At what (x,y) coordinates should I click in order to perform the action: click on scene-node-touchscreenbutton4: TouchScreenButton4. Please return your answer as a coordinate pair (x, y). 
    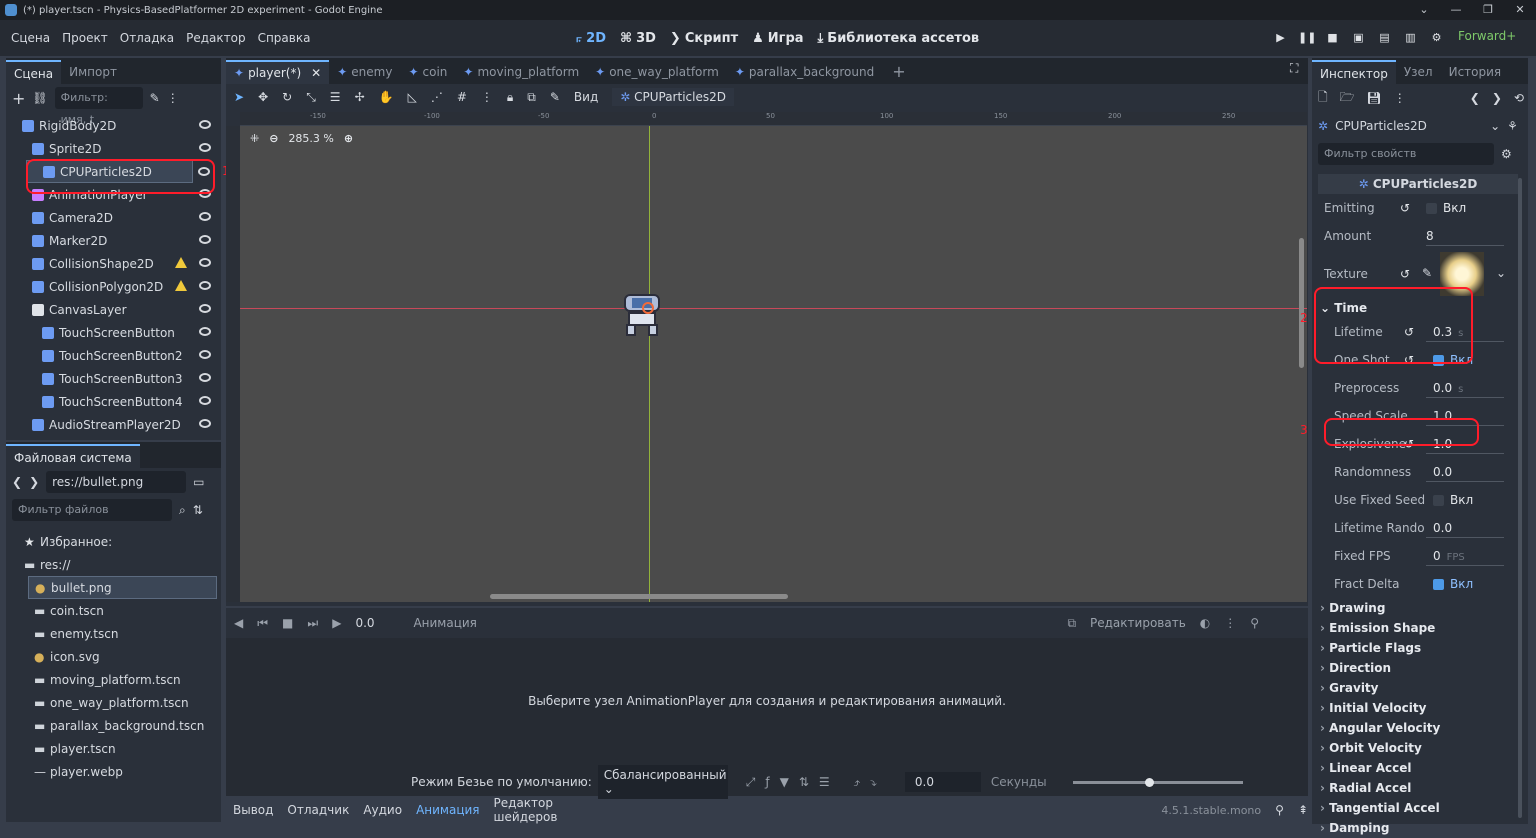
    Looking at the image, I should click on (113, 401).